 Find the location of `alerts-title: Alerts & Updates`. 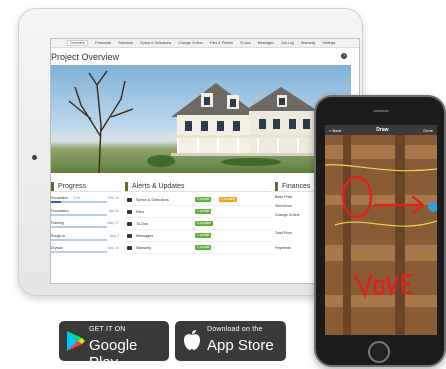

alerts-title: Alerts & Updates is located at coordinates (158, 186).